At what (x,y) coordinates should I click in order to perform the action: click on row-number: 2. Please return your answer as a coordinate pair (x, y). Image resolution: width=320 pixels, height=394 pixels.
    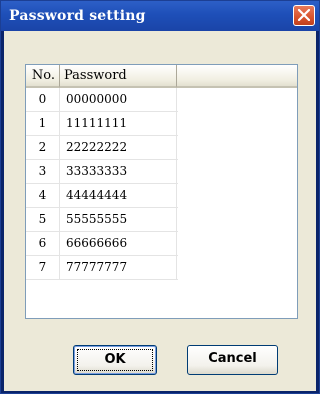
    Looking at the image, I should click on (43, 147).